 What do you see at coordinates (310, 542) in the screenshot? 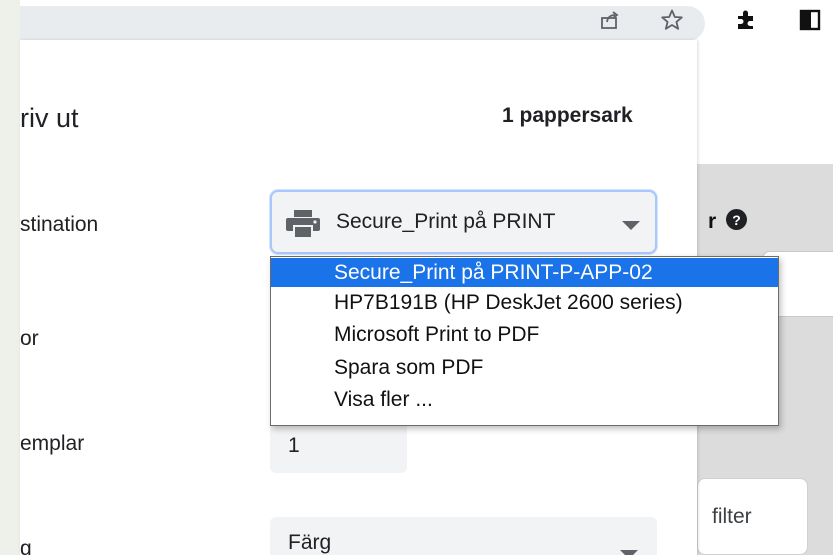
I see `color-value: Färg` at bounding box center [310, 542].